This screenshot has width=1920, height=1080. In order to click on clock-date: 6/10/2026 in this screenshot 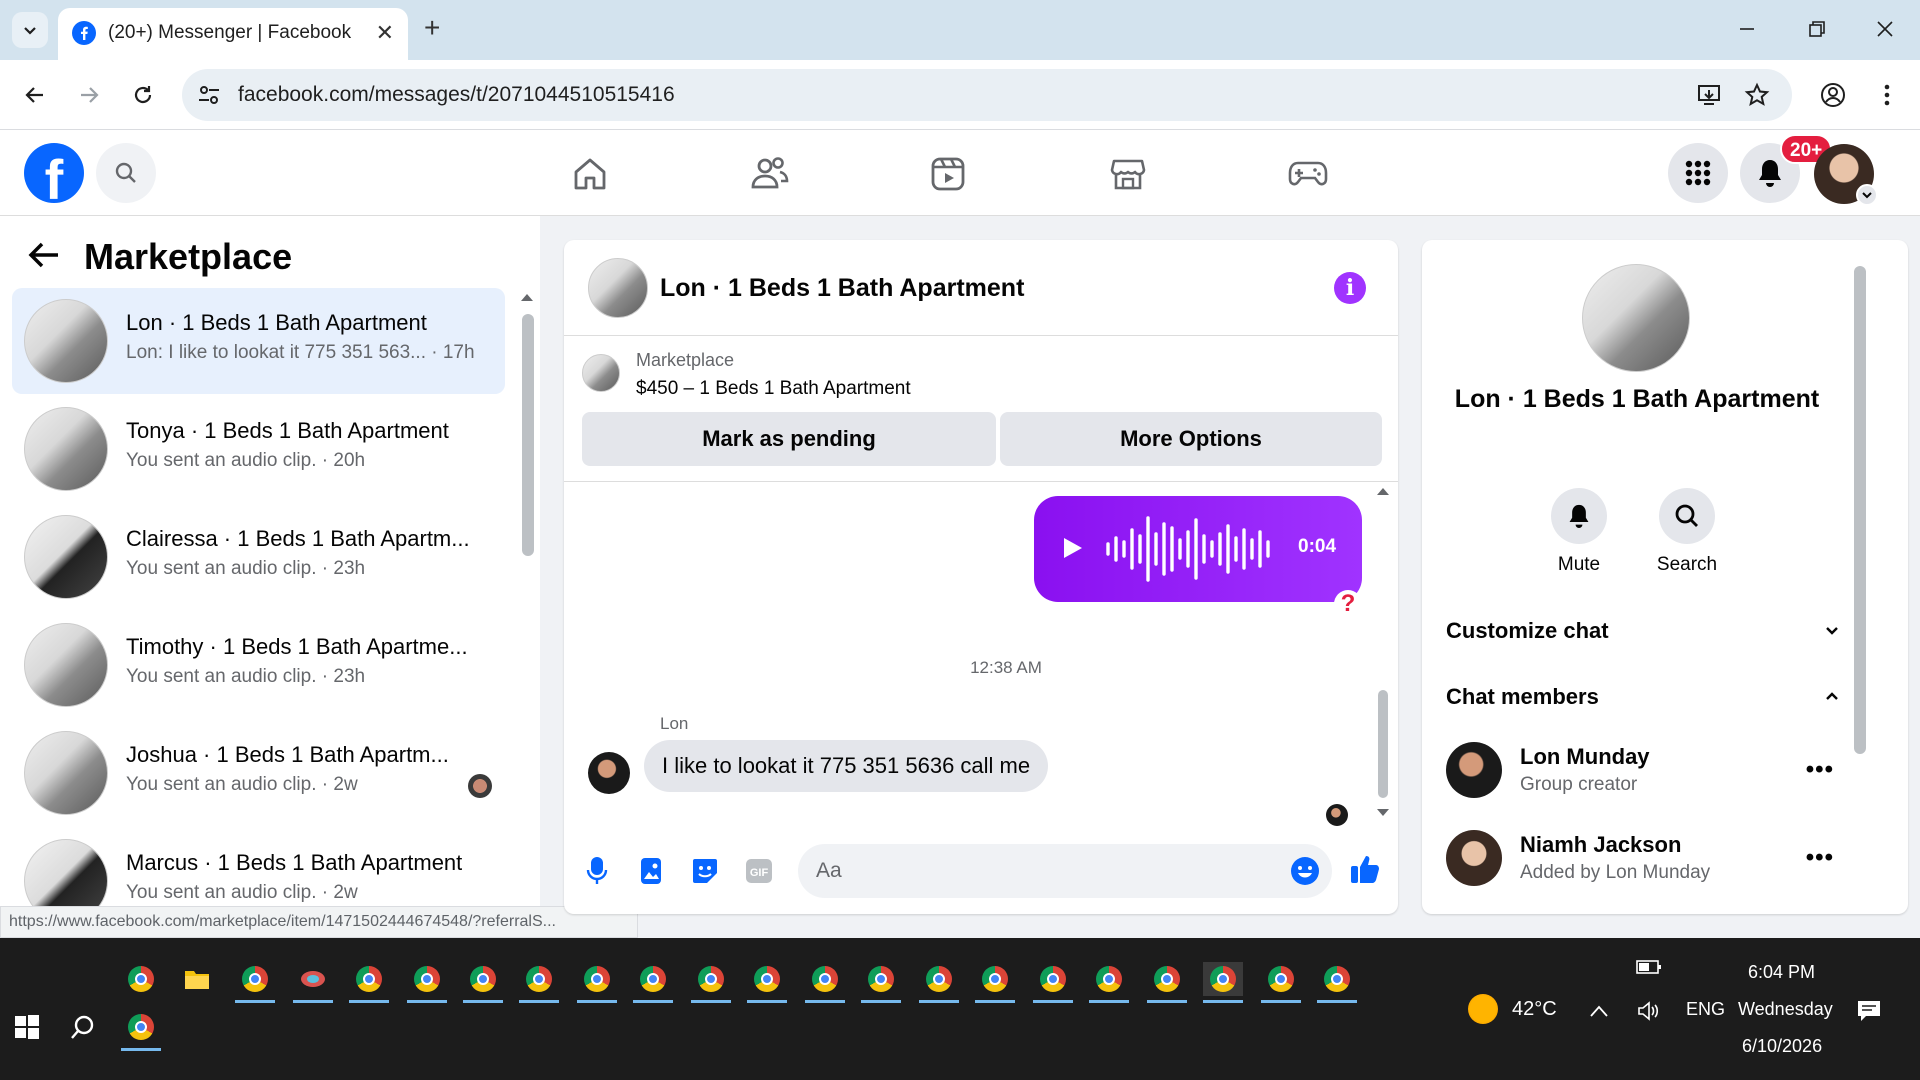, I will do `click(1782, 1046)`.